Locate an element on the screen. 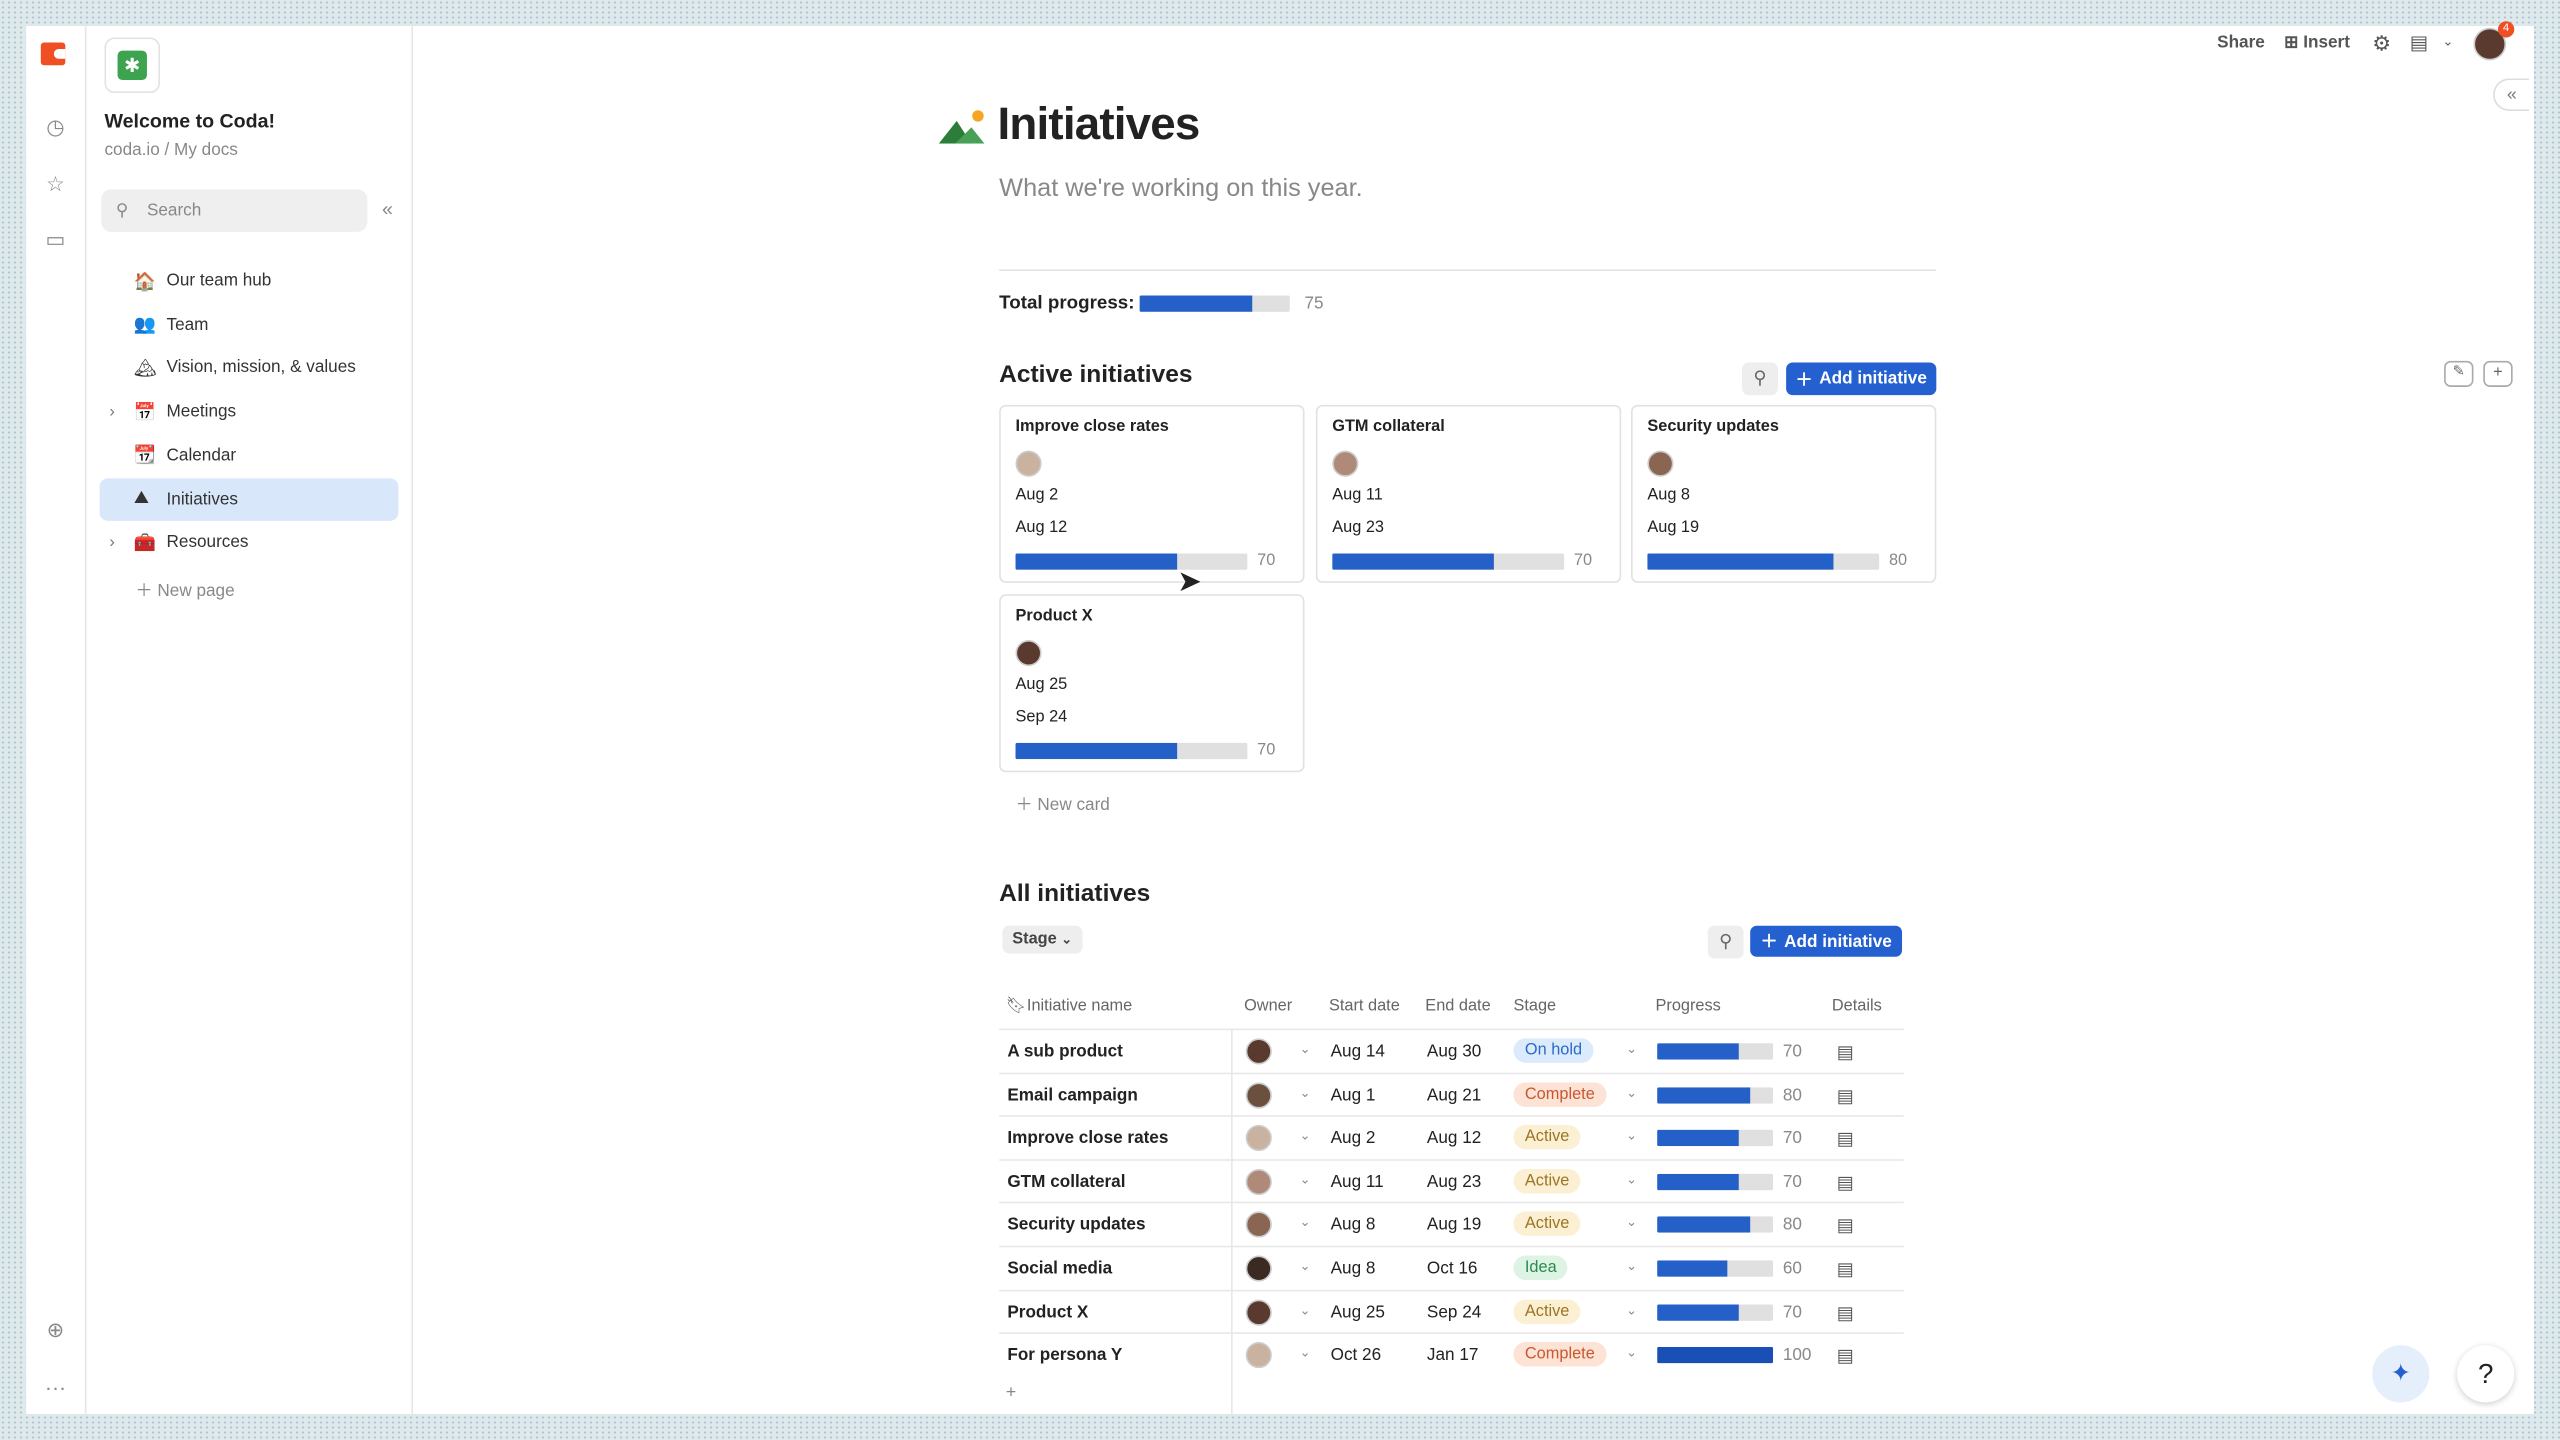 The image size is (2560, 1440). stage-badge: On hold is located at coordinates (1553, 1050).